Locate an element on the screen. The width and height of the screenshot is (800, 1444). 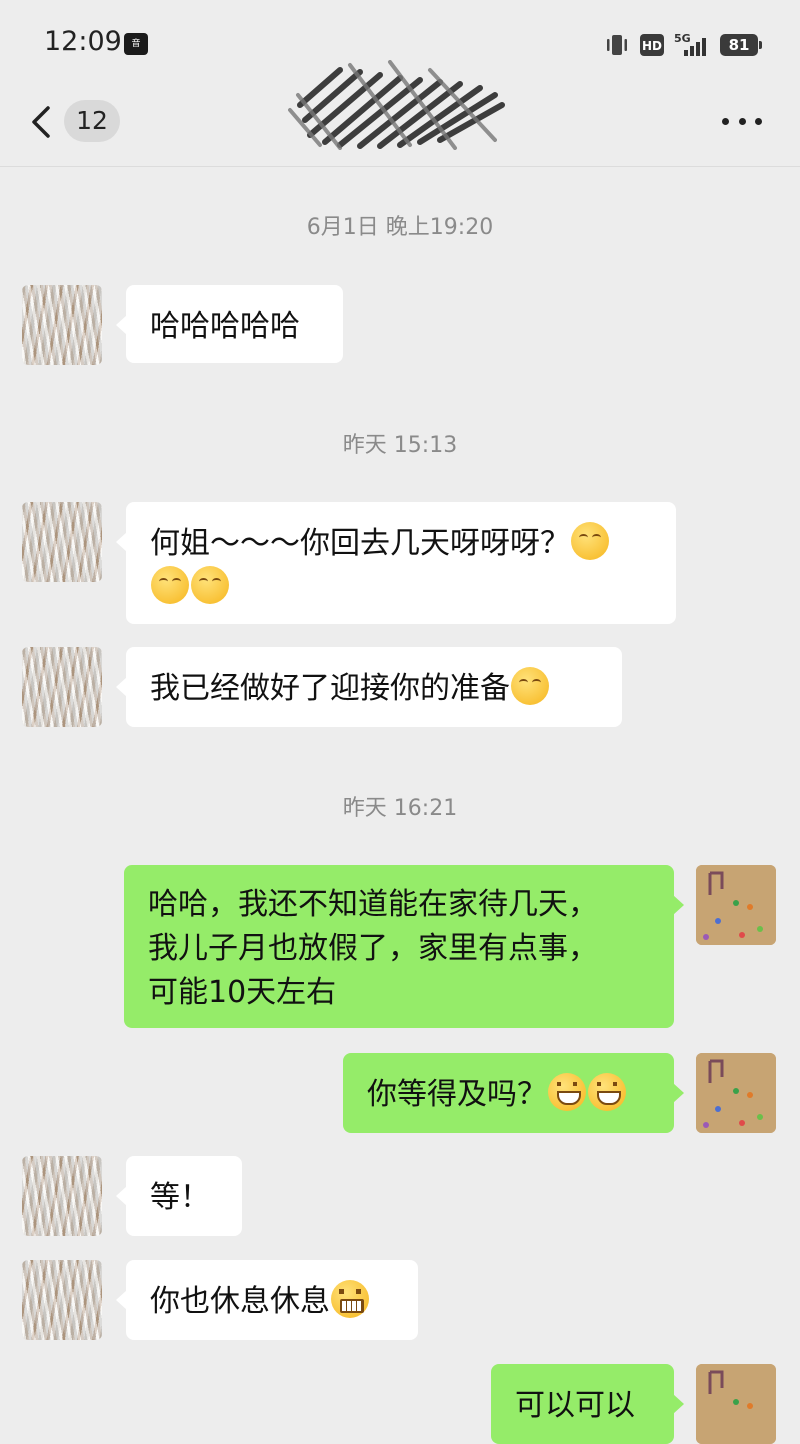
message-text-line: 可能10天左右 is located at coordinates (242, 992).